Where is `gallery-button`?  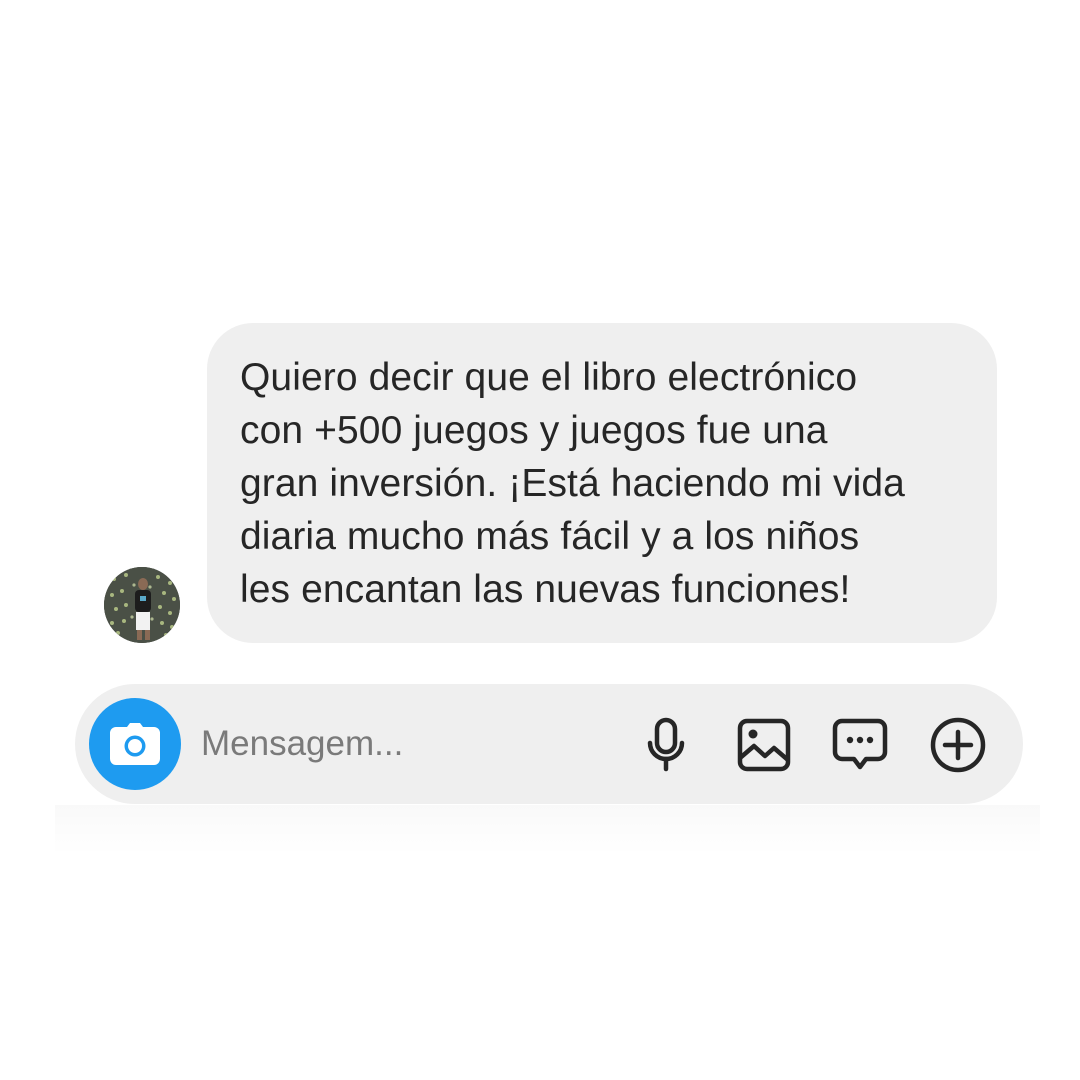 gallery-button is located at coordinates (764, 745).